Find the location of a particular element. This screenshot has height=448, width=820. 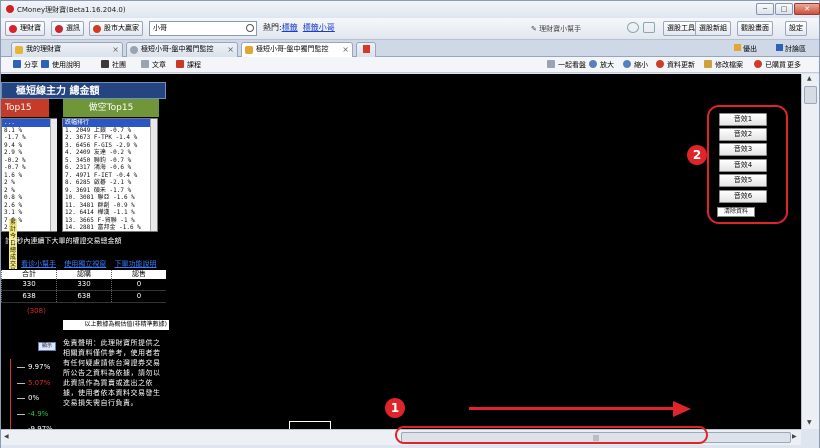

list-item: 1.6 % is located at coordinates (29, 176).